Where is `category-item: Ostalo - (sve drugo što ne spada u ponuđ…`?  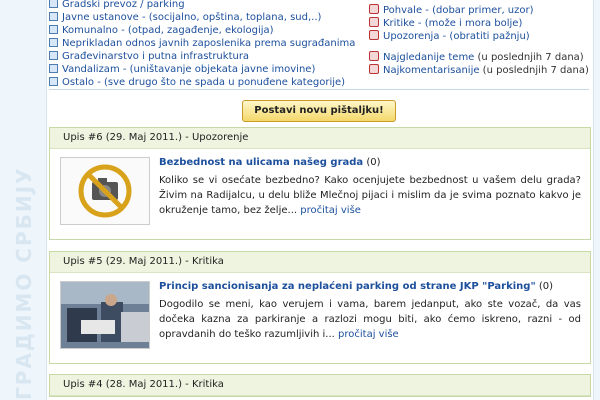 category-item: Ostalo - (sve drugo što ne spada u ponuđ… is located at coordinates (209, 82).